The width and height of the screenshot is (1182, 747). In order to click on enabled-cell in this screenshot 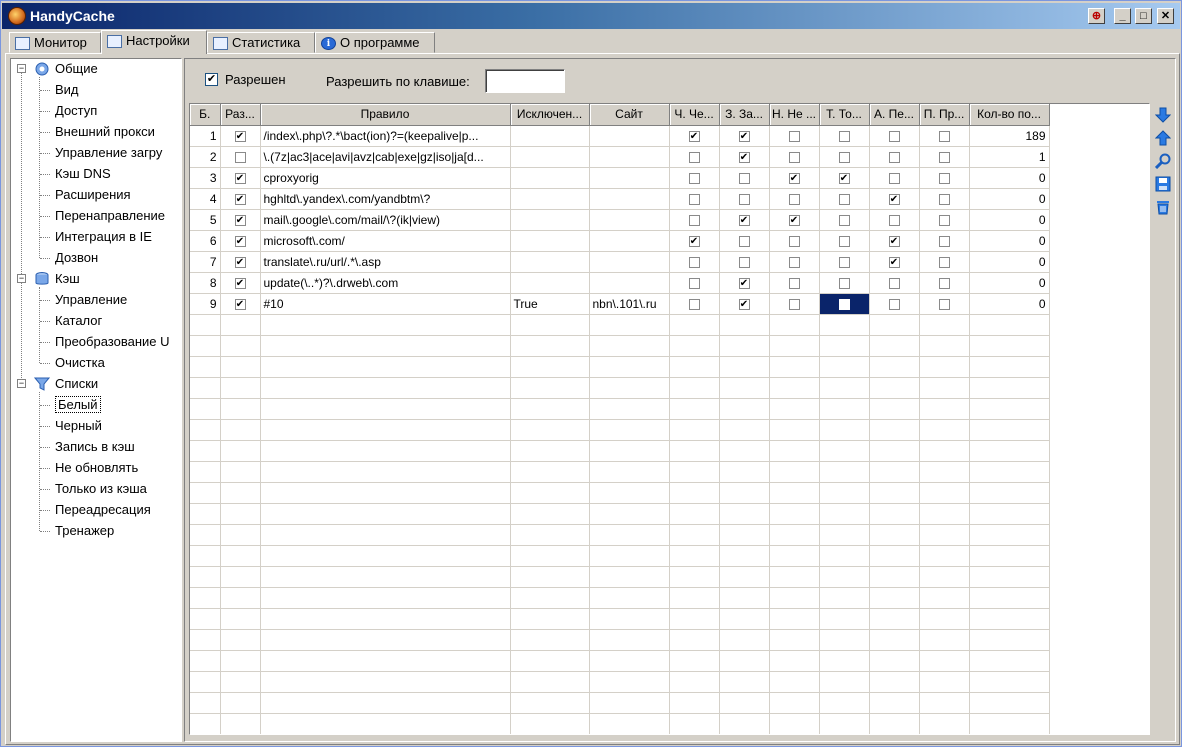, I will do `click(240, 157)`.